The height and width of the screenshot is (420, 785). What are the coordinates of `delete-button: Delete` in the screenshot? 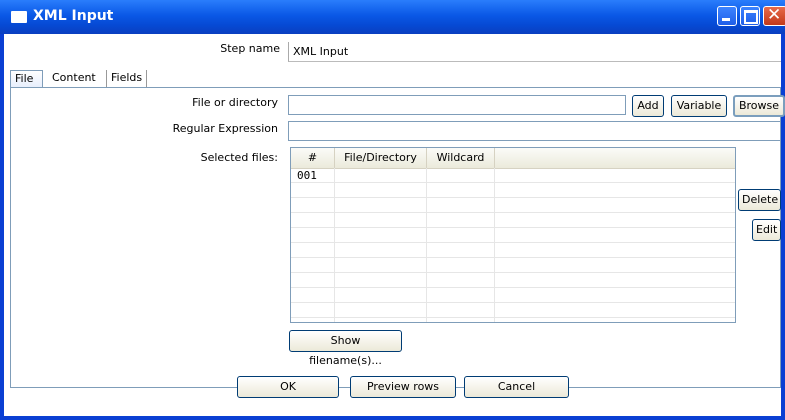 It's located at (759, 200).